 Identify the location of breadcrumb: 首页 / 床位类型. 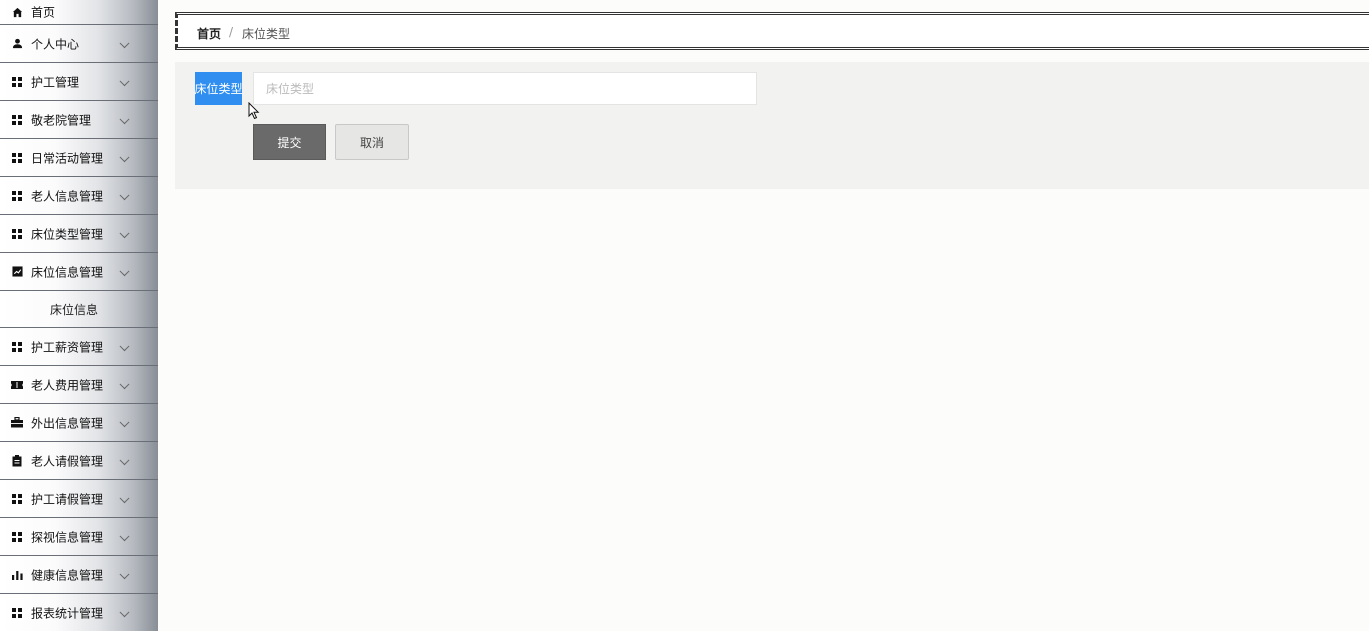
(772, 31).